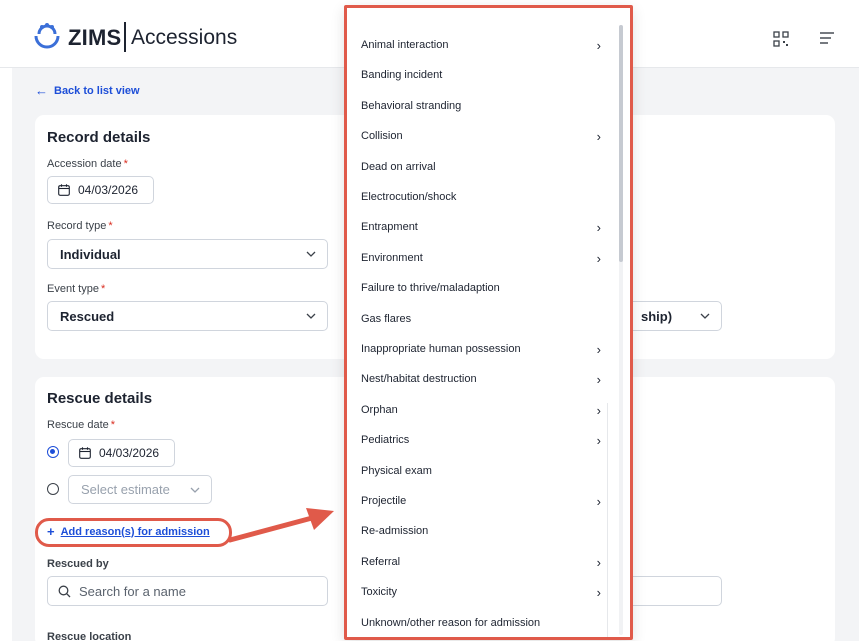  What do you see at coordinates (402, 75) in the screenshot?
I see `reason-item-label: Banding incident` at bounding box center [402, 75].